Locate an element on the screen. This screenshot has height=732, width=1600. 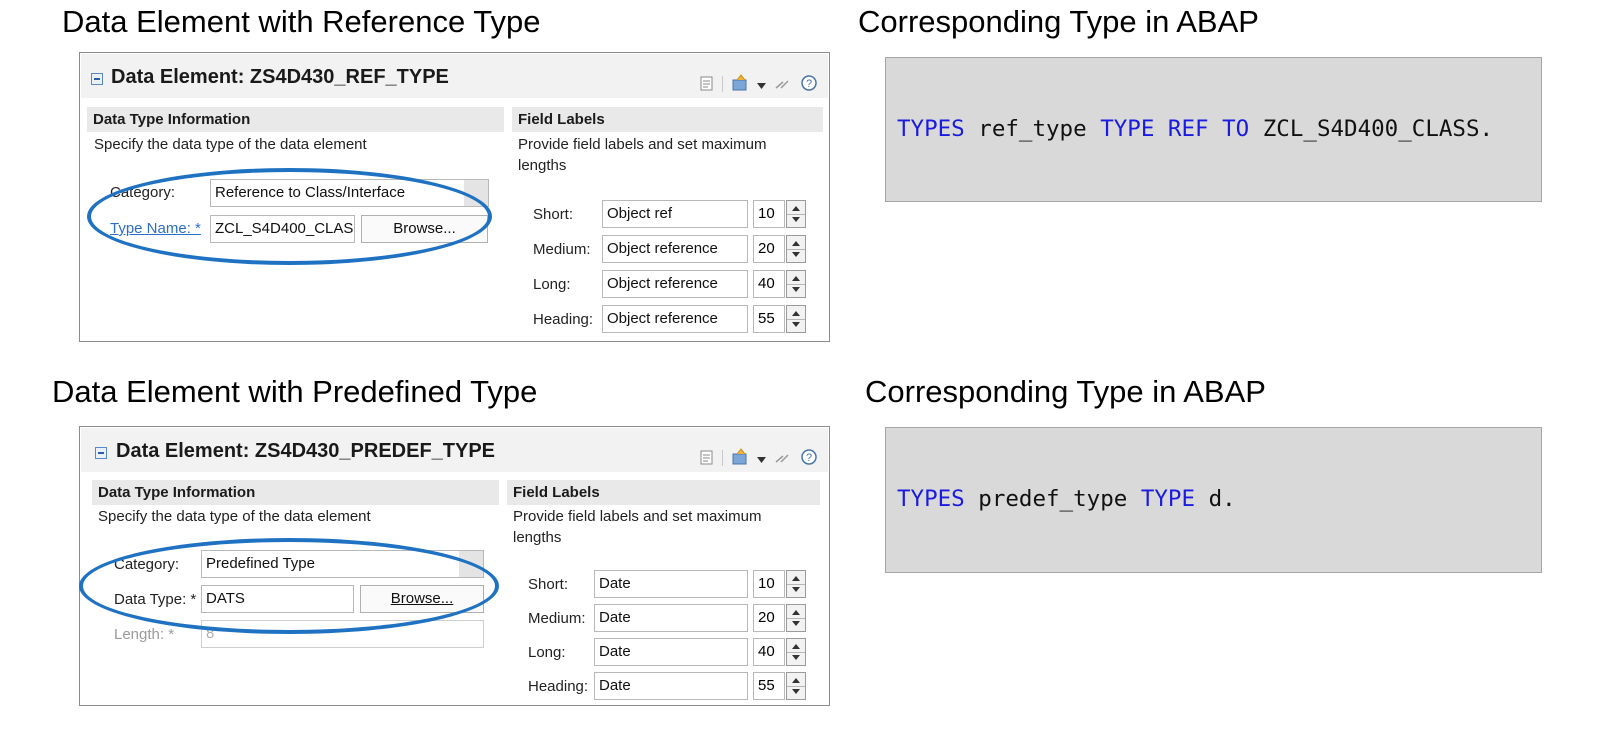
code-token: d. is located at coordinates (1215, 499).